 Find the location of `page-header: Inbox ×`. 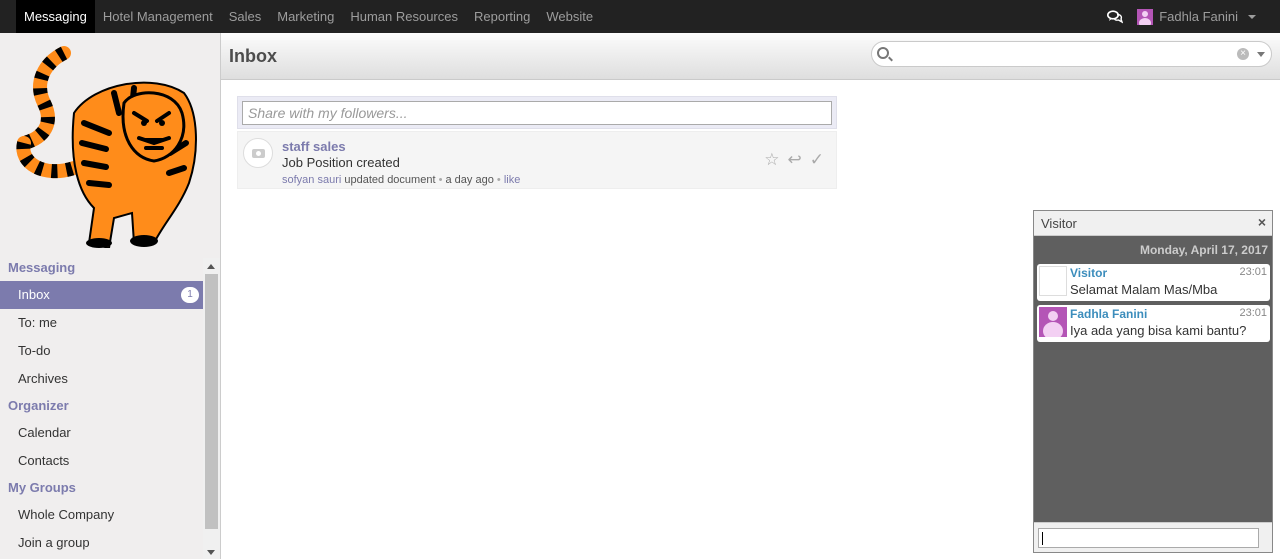

page-header: Inbox × is located at coordinates (750, 56).